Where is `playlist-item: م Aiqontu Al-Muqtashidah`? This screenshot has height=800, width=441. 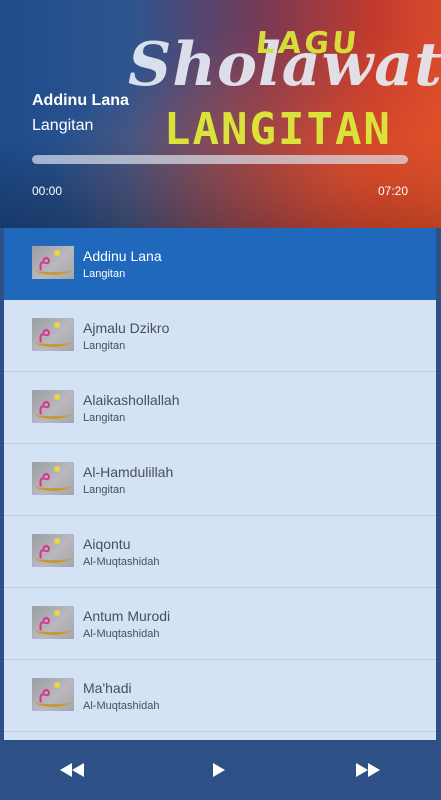
playlist-item: م Aiqontu Al-Muqtashidah is located at coordinates (220, 552).